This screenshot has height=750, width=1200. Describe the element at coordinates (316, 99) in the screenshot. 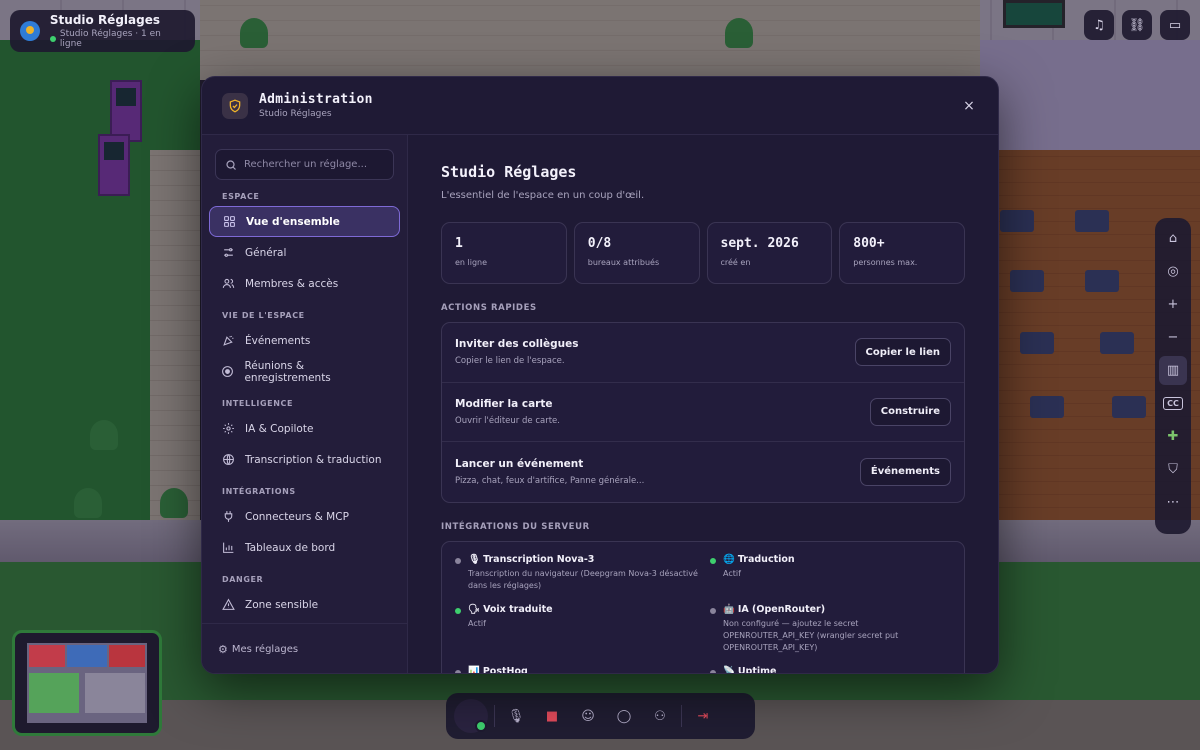

I see `modal-title: Administration` at that location.